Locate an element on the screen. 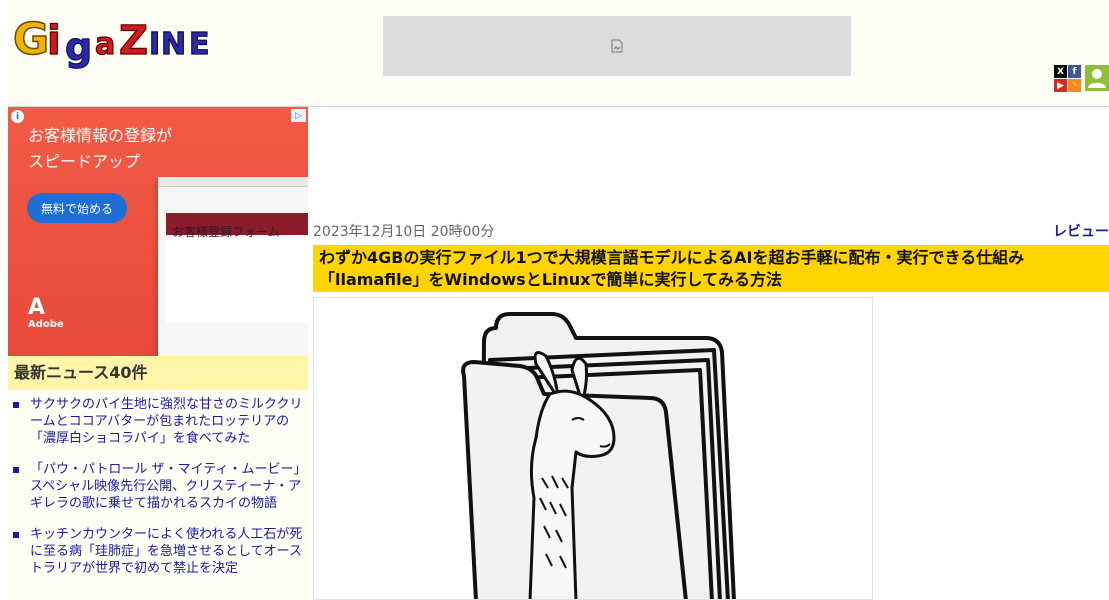 This screenshot has width=1109, height=600. banner-ad is located at coordinates (617, 46).